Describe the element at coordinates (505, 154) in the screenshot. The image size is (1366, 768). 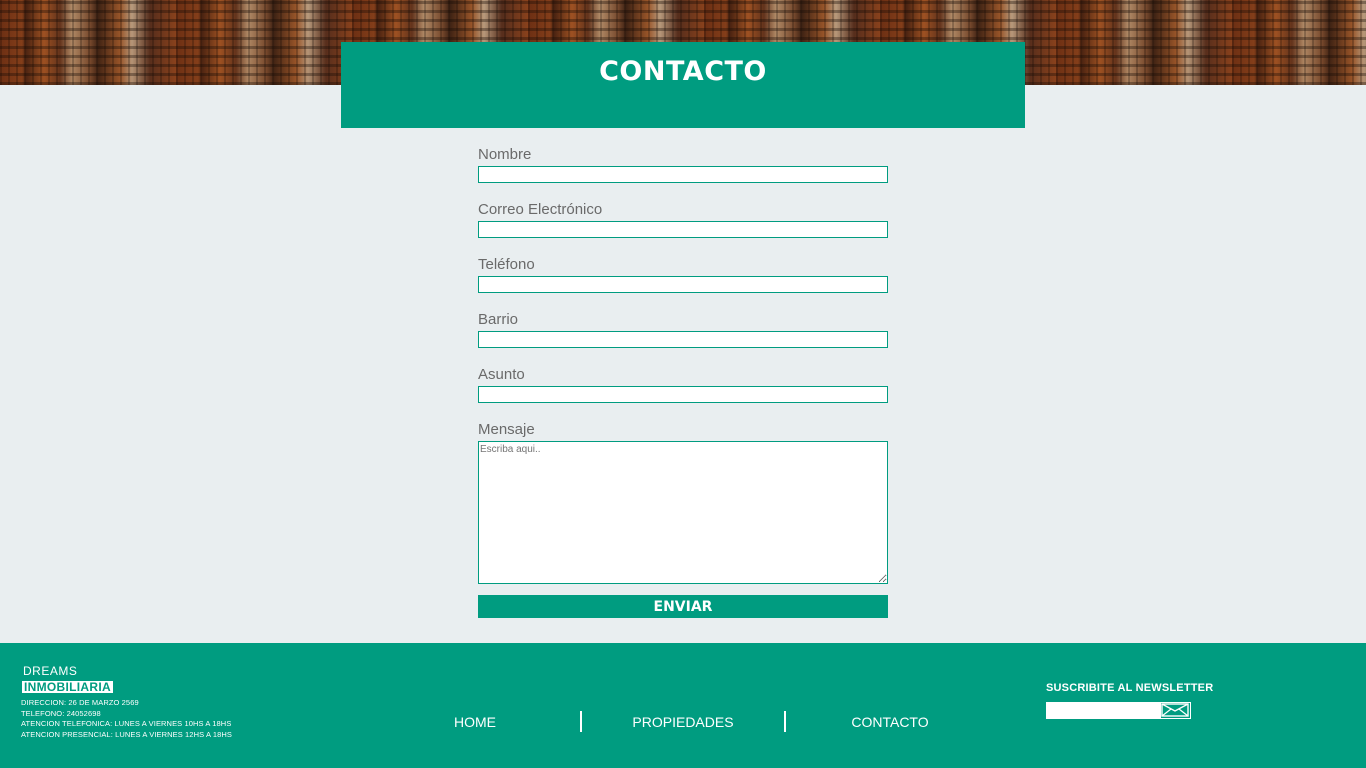
I see `nombre-label: Nombre` at that location.